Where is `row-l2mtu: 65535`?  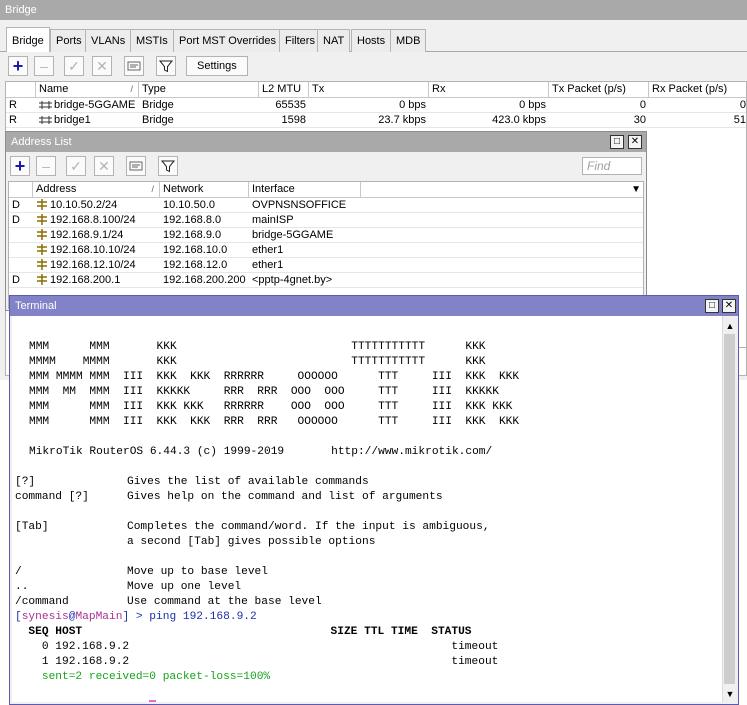
row-l2mtu: 65535 is located at coordinates (290, 105).